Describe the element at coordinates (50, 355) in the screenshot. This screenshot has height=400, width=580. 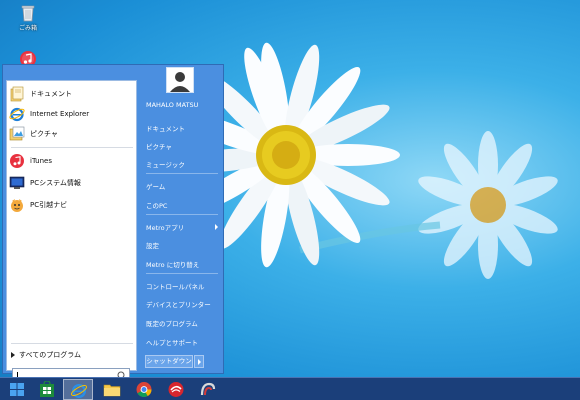
I see `all-programs-label: すべてのプログラム` at that location.